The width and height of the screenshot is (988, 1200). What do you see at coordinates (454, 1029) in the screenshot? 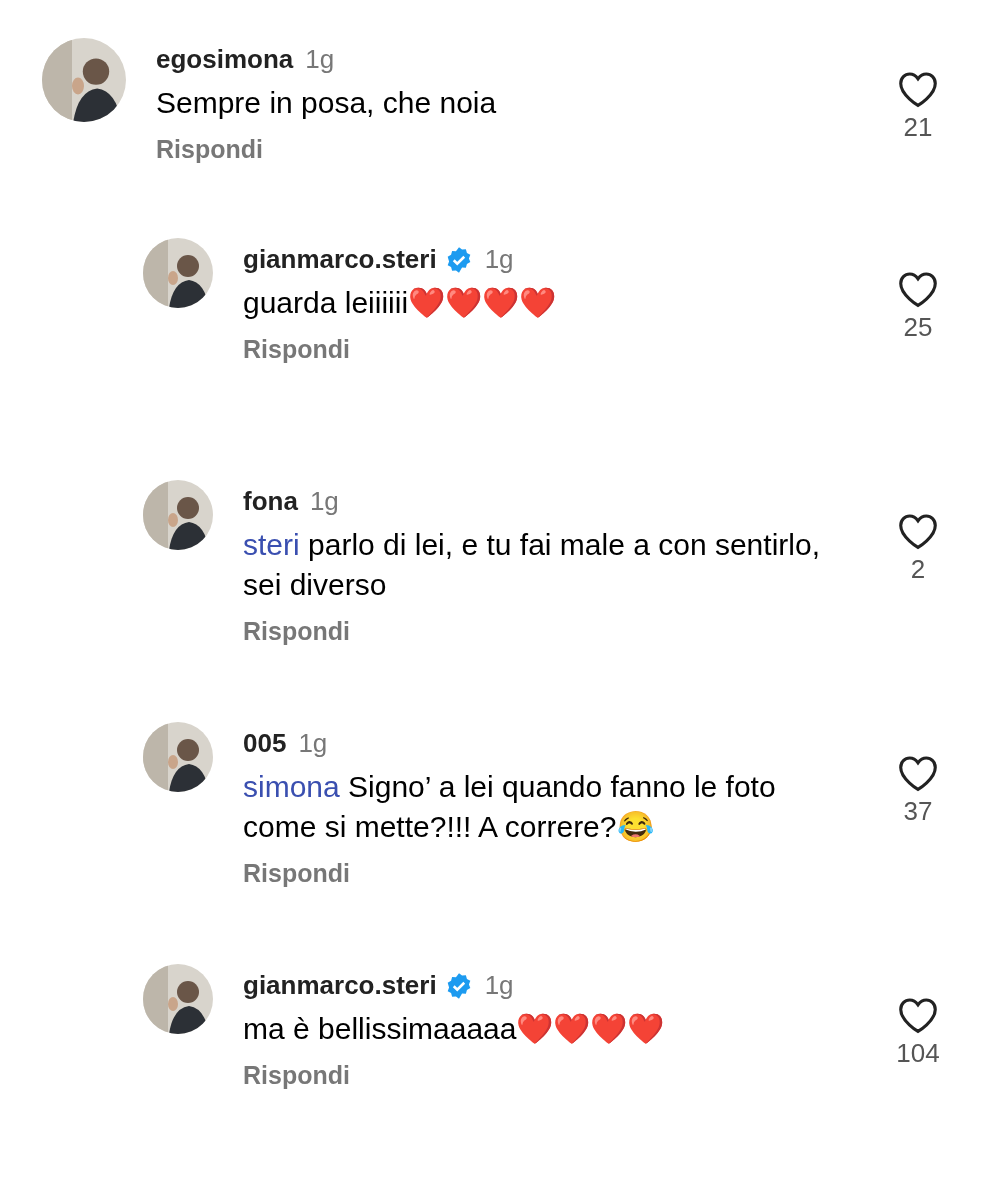
I see `comment-text: ma è bellissimaaaaa❤❤❤❤` at bounding box center [454, 1029].